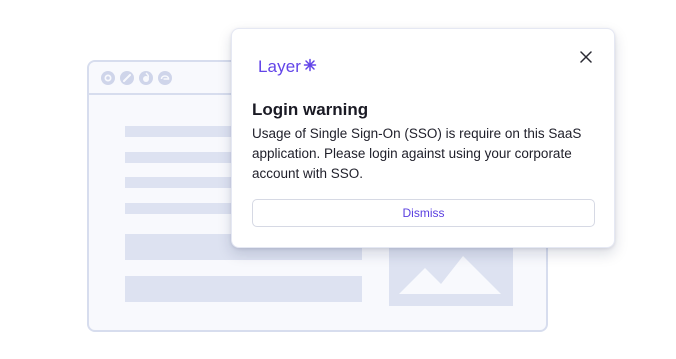 This screenshot has height=359, width=676. What do you see at coordinates (310, 67) in the screenshot?
I see `sparkle-icon` at bounding box center [310, 67].